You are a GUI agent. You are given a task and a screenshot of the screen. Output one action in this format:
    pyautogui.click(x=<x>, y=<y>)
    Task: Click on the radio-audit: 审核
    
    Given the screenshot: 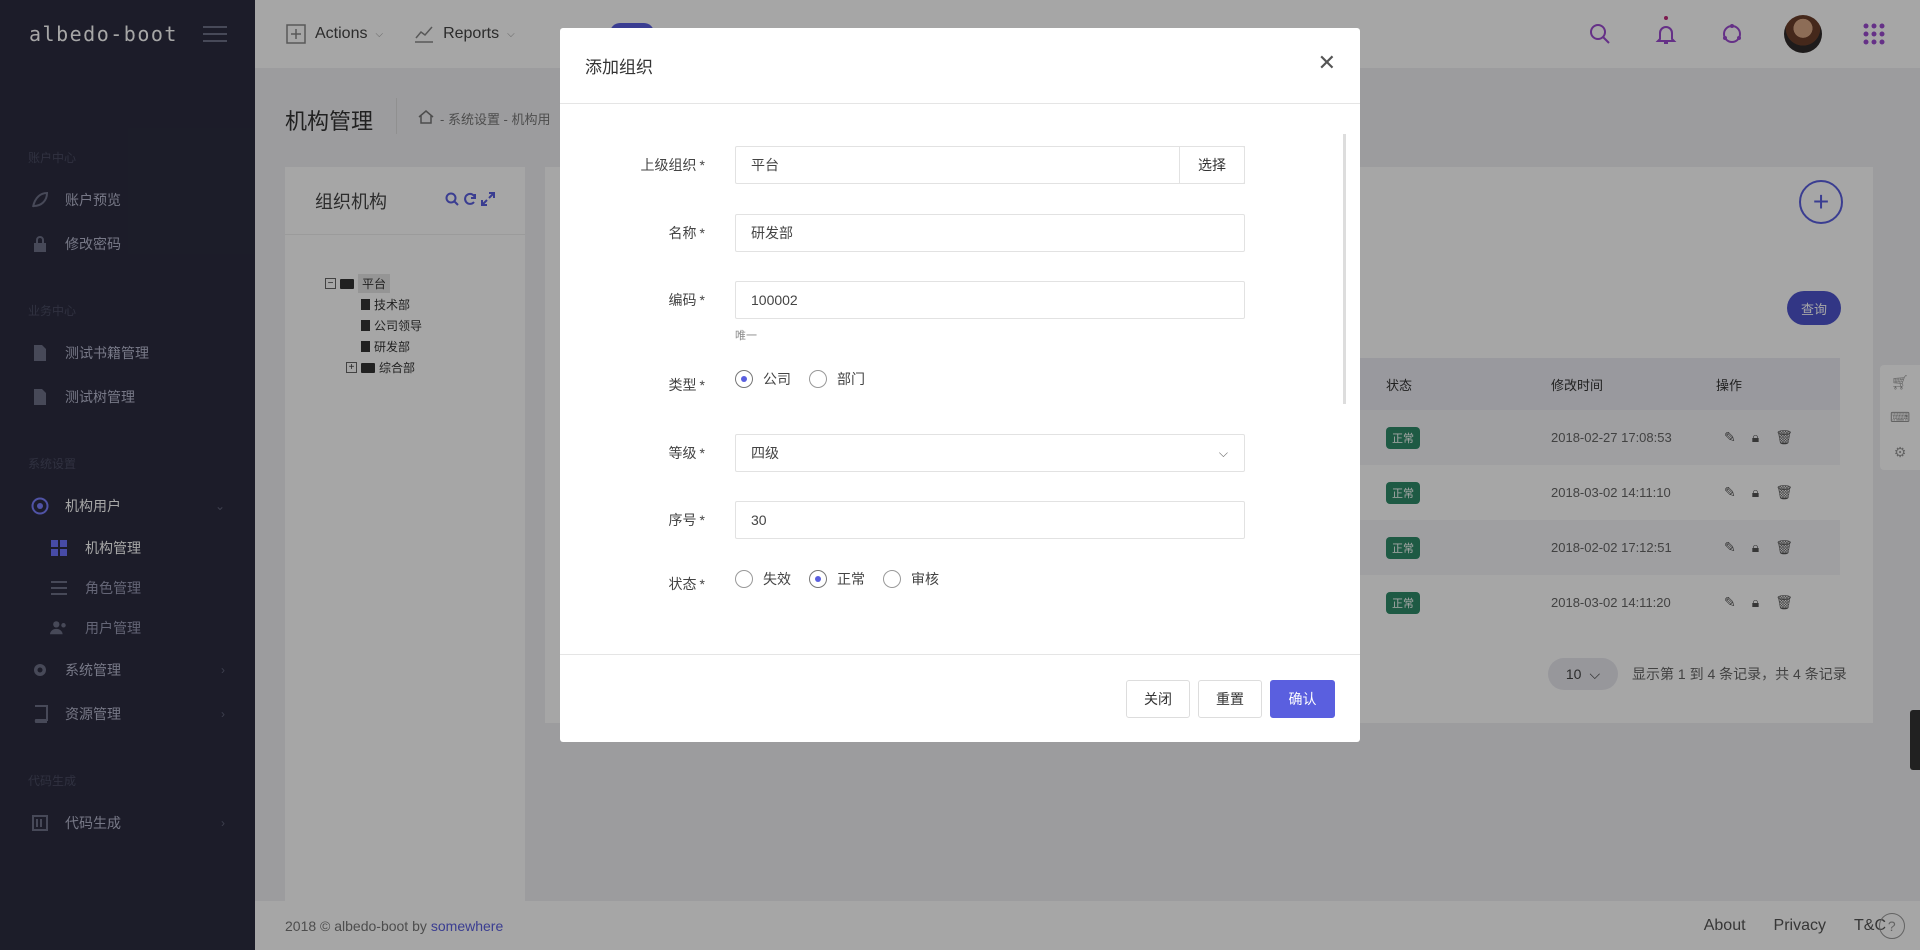 What is the action you would take?
    pyautogui.click(x=911, y=579)
    